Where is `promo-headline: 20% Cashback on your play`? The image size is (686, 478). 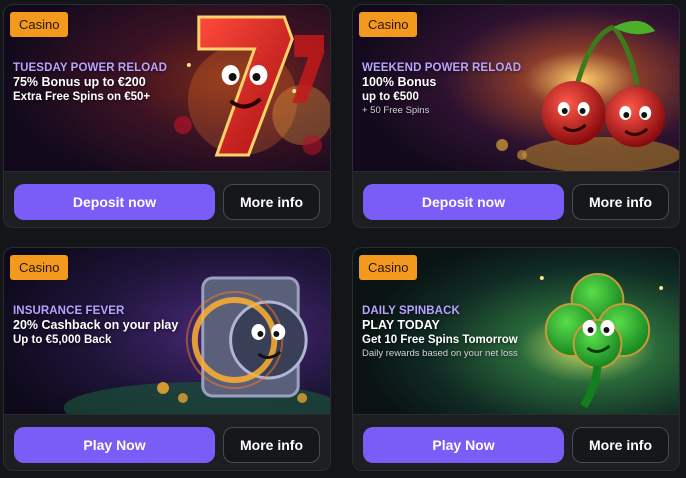 promo-headline: 20% Cashback on your play is located at coordinates (96, 325).